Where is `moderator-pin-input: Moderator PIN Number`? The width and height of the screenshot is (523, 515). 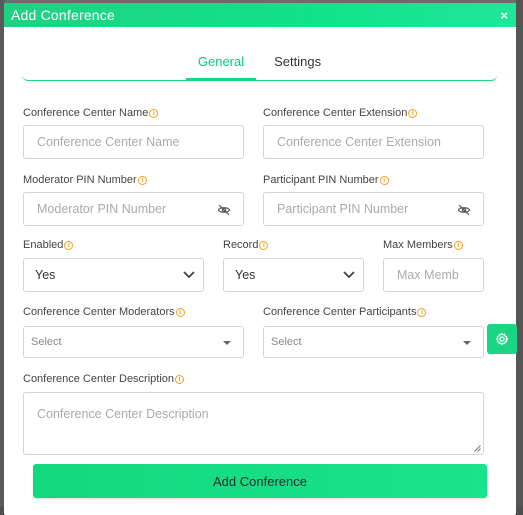 moderator-pin-input: Moderator PIN Number is located at coordinates (133, 209).